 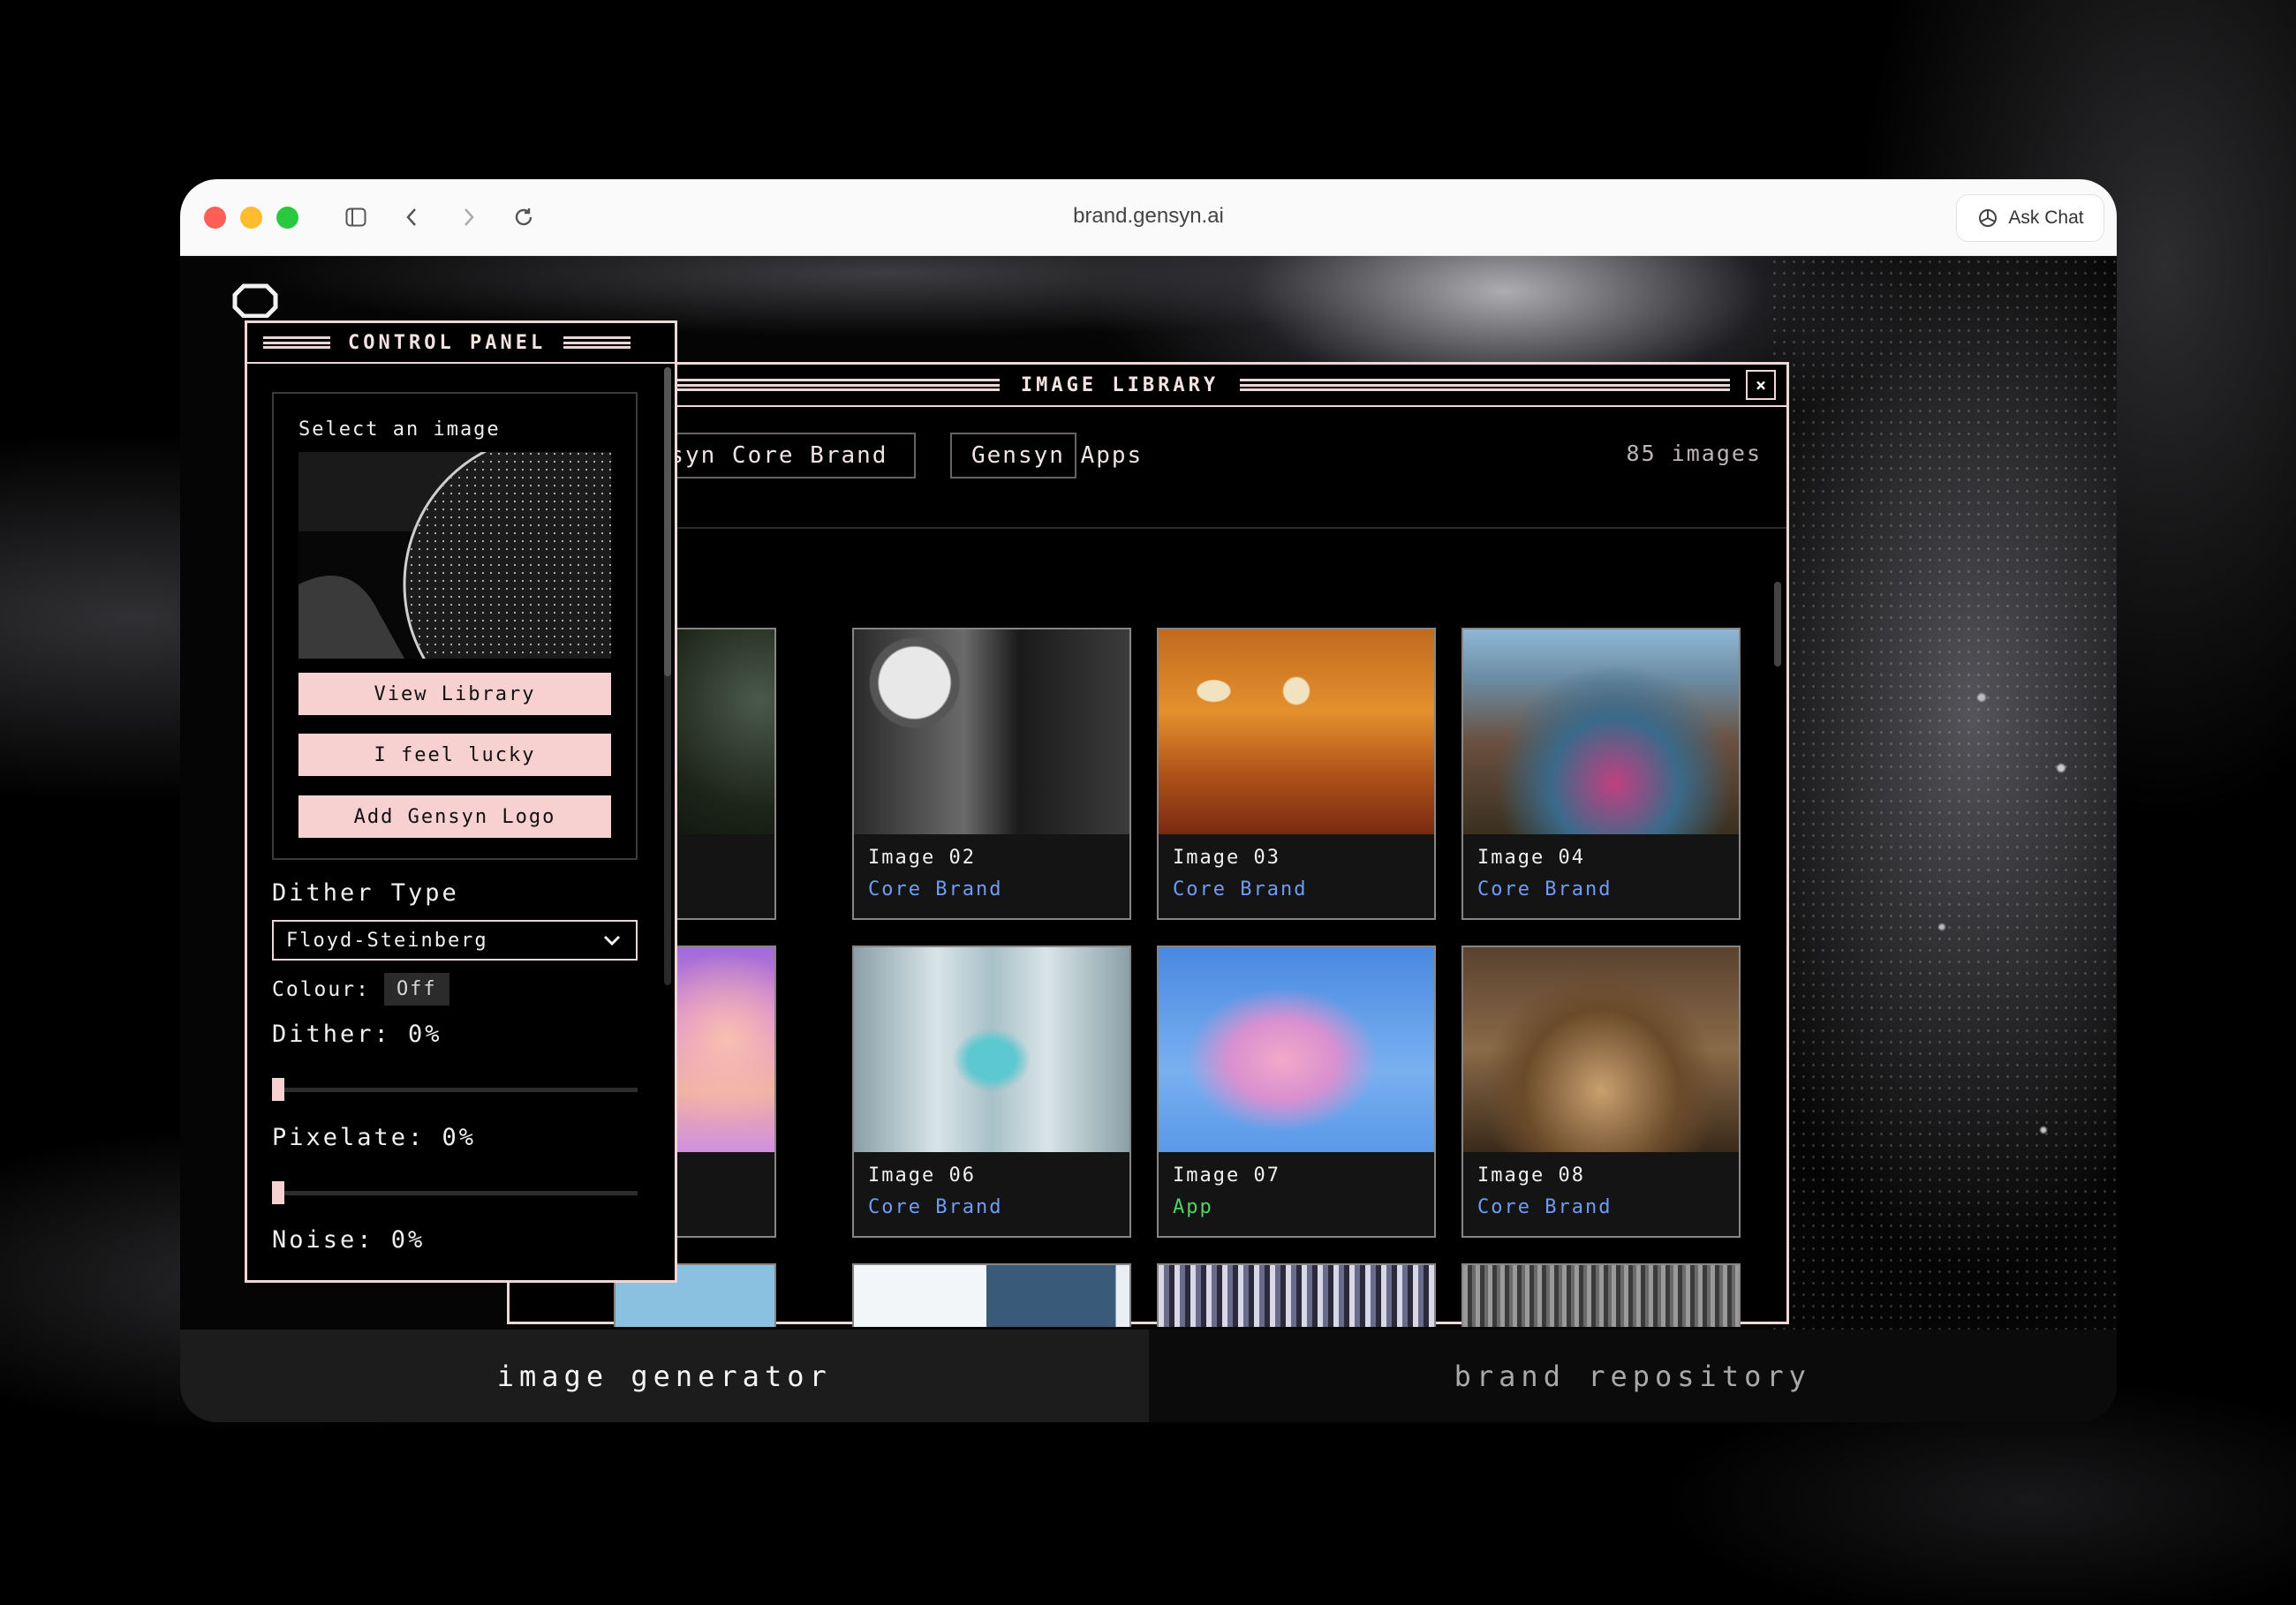 What do you see at coordinates (278, 1089) in the screenshot?
I see `dither-slider-thumb` at bounding box center [278, 1089].